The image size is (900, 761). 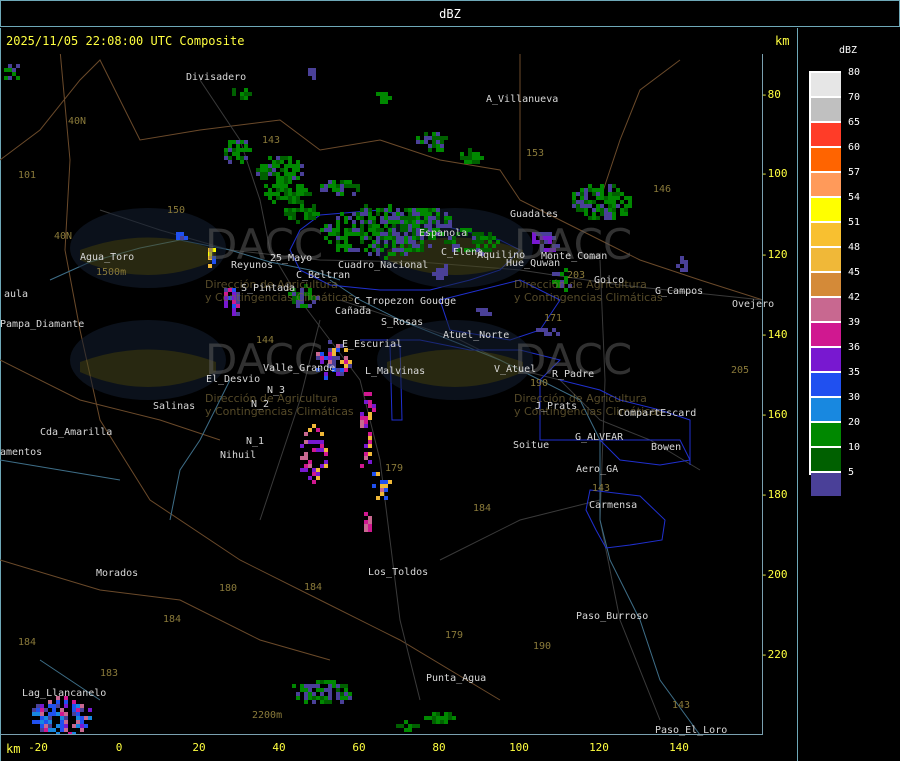 I want to click on map-timestamp: 2025/11/05 22:08:00 UTC Composite, so click(x=125, y=41).